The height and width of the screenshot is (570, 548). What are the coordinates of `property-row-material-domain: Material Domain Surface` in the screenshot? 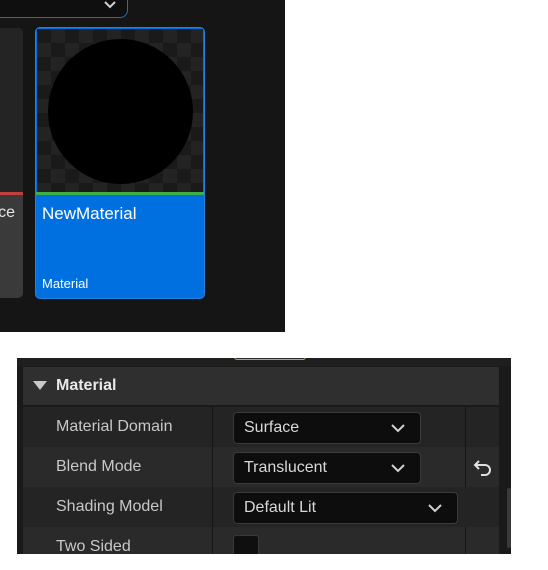 It's located at (261, 427).